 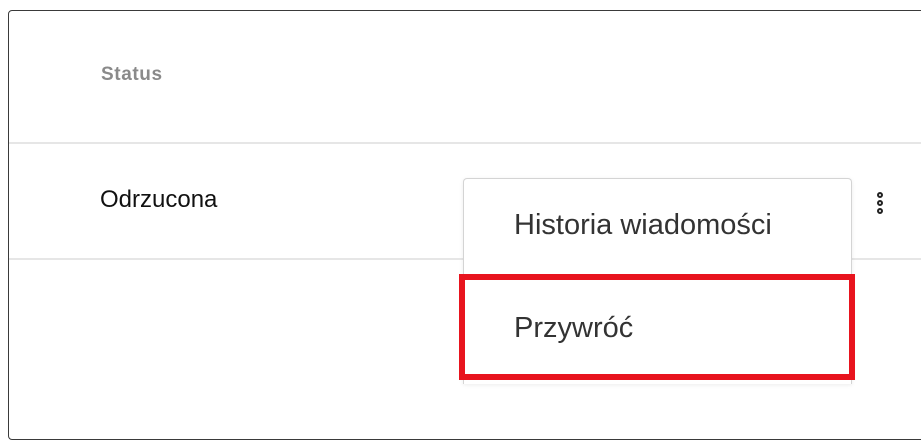 What do you see at coordinates (132, 74) in the screenshot?
I see `status-column-header: Status` at bounding box center [132, 74].